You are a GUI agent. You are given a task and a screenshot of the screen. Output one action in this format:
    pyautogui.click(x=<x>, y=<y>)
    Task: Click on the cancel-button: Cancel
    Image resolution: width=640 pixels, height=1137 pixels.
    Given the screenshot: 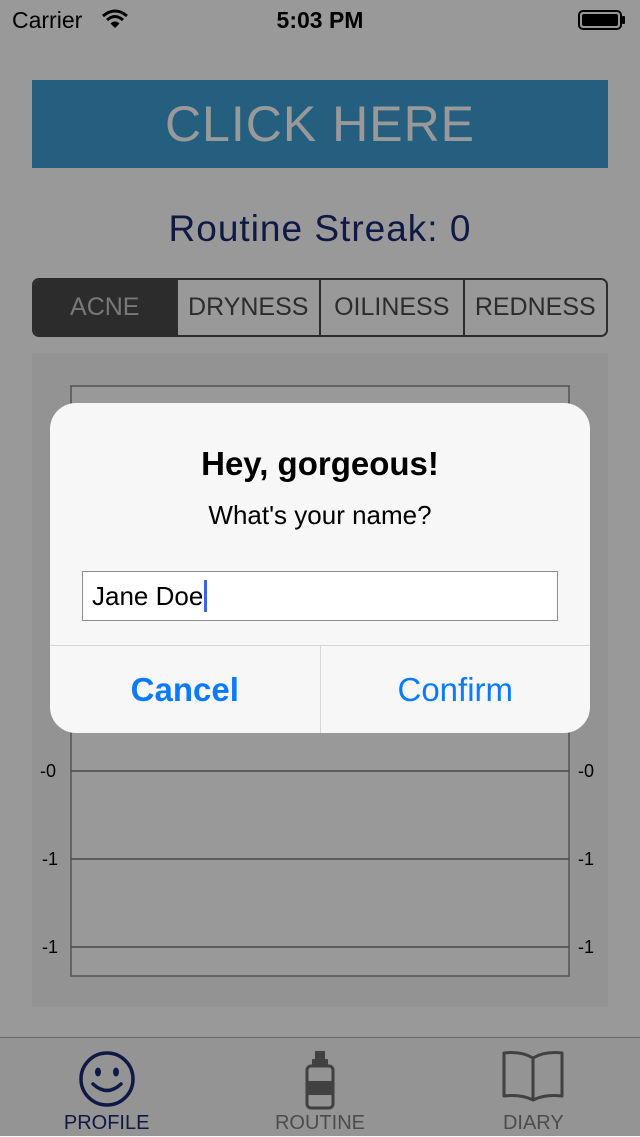 What is the action you would take?
    pyautogui.click(x=185, y=689)
    